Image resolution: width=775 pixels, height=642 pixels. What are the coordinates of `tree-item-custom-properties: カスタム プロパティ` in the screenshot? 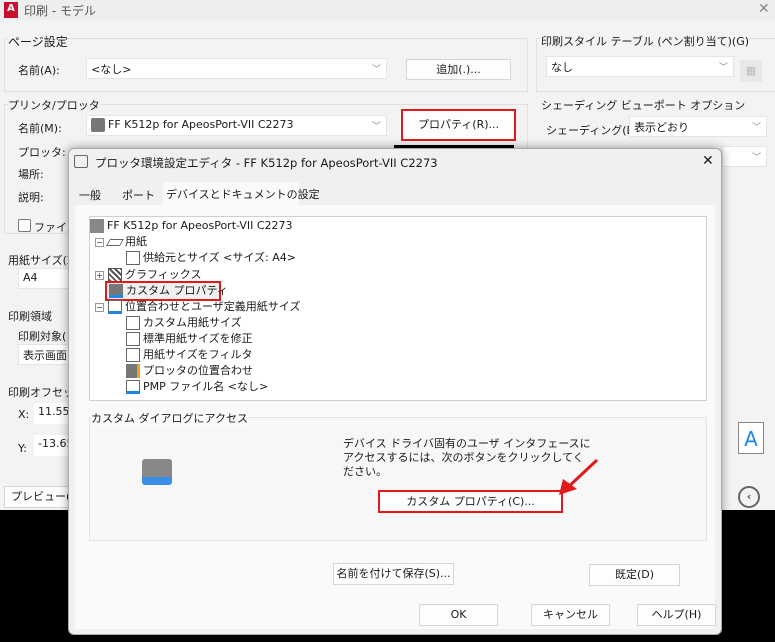 It's located at (166, 291).